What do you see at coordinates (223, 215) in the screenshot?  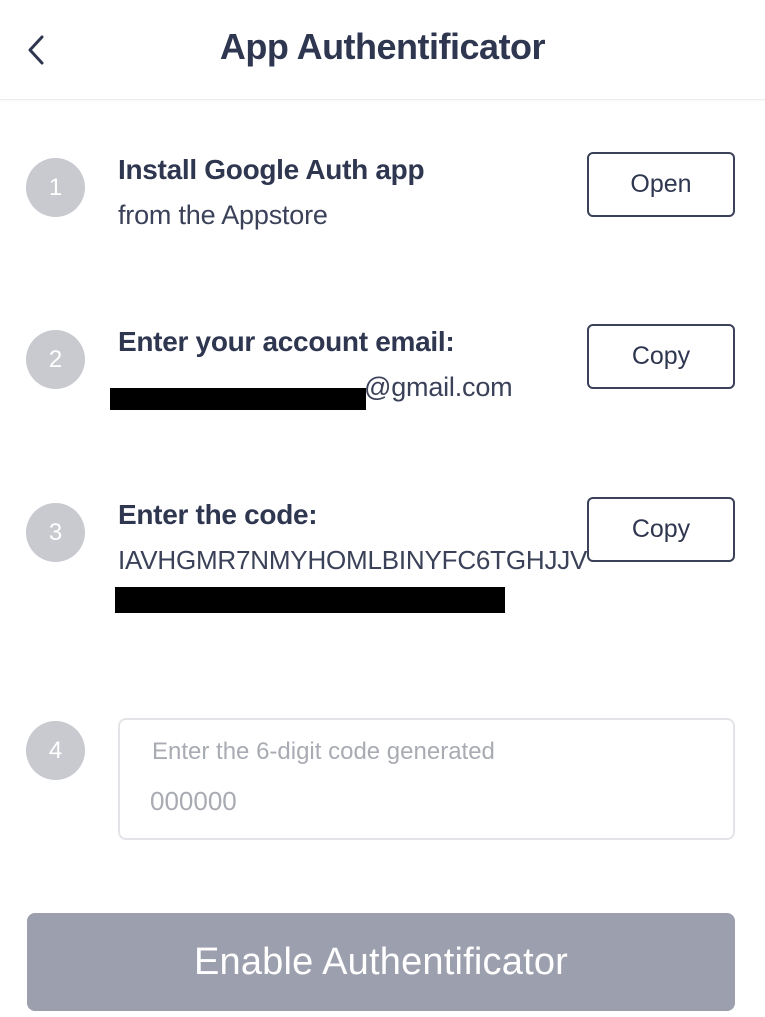 I see `step-subtitle: from the Appstore` at bounding box center [223, 215].